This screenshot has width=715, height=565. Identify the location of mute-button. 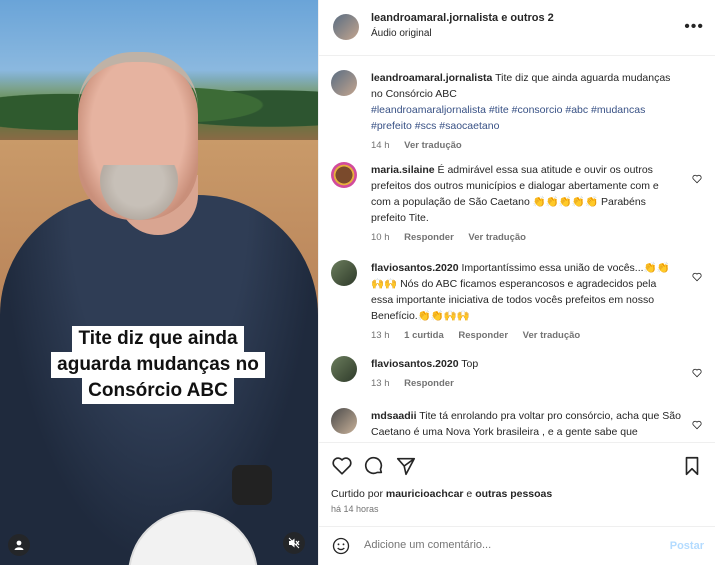
(294, 543).